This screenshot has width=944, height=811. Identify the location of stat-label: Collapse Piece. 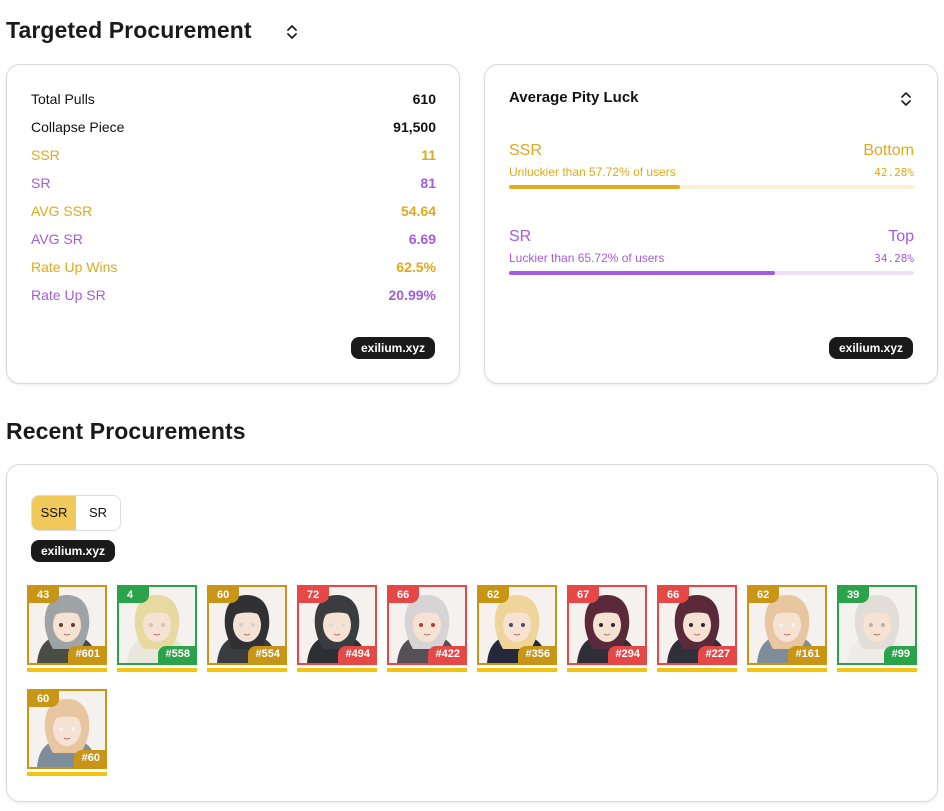
(78, 127).